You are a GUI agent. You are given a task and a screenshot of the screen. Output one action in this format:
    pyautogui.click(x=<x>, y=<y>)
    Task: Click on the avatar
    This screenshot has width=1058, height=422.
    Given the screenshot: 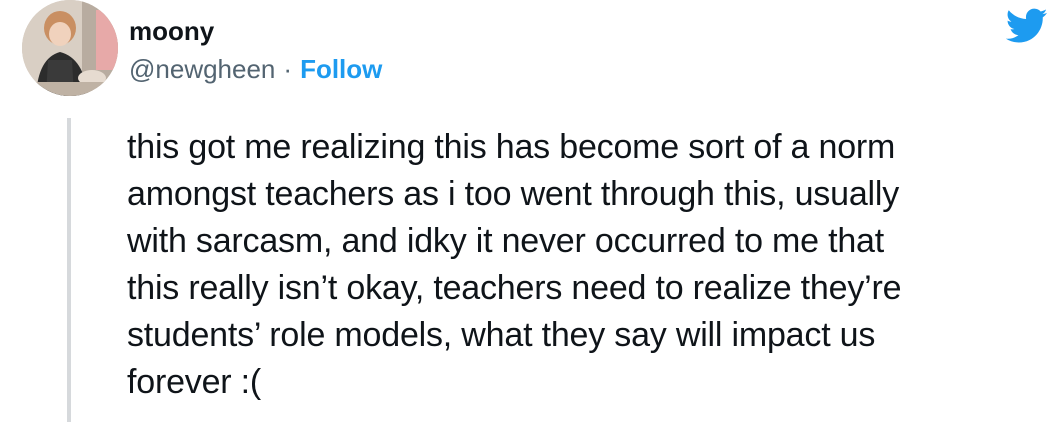 What is the action you would take?
    pyautogui.click(x=70, y=48)
    